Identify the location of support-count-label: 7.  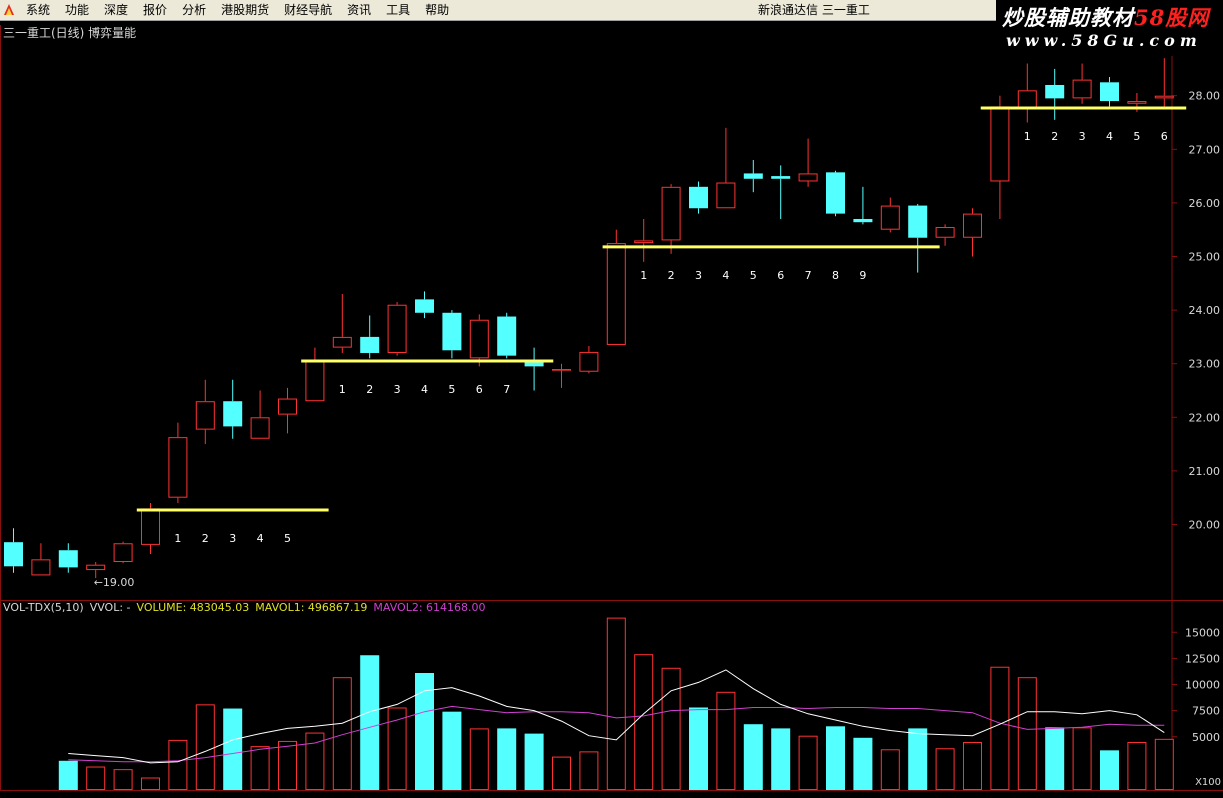
(808, 275).